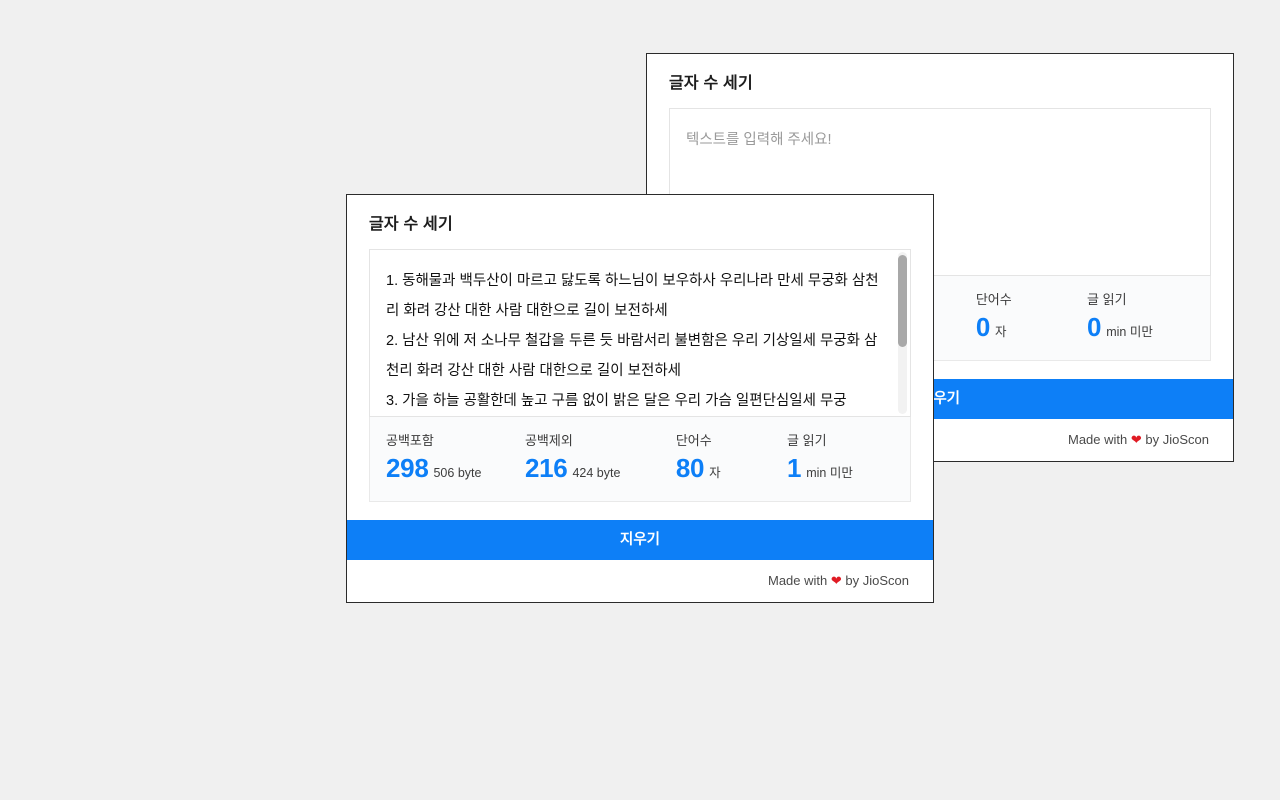 Image resolution: width=1280 pixels, height=800 pixels. What do you see at coordinates (902, 301) in the screenshot?
I see `scrollbar-thumb` at bounding box center [902, 301].